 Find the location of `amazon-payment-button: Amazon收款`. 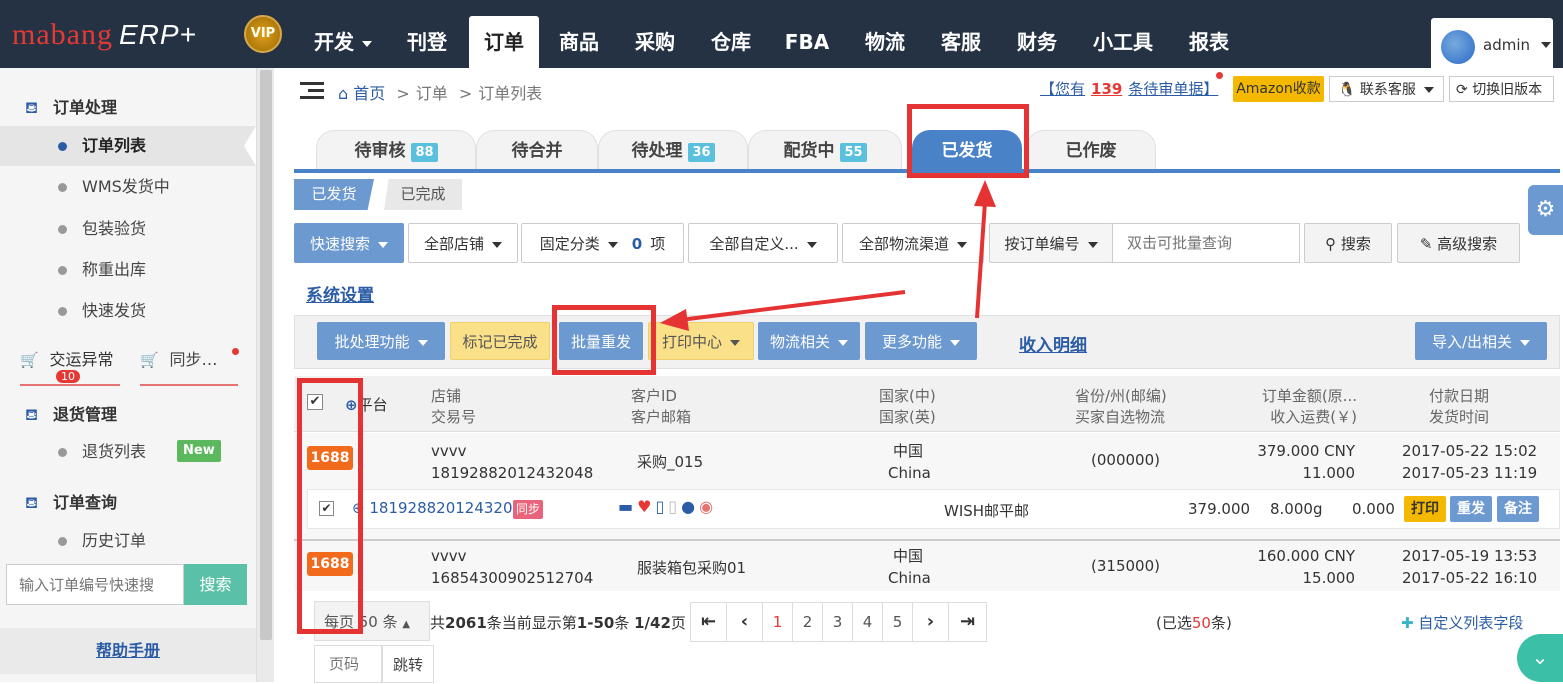

amazon-payment-button: Amazon收款 is located at coordinates (1278, 89).